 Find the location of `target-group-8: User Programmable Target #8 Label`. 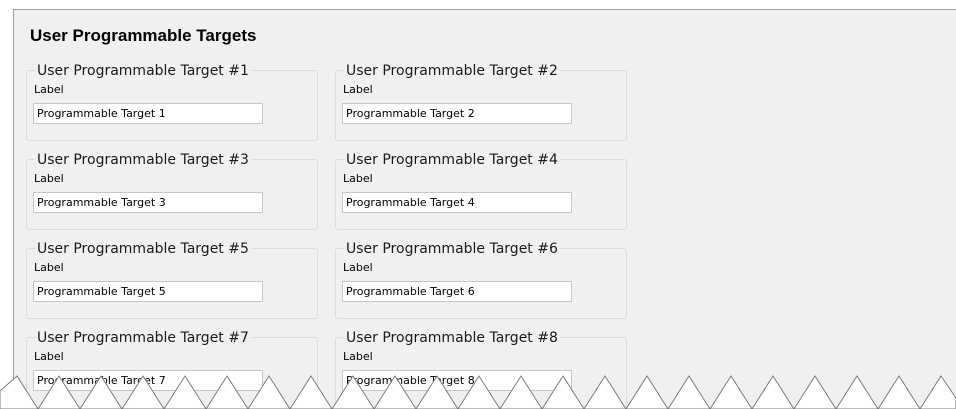

target-group-8: User Programmable Target #8 Label is located at coordinates (481, 368).